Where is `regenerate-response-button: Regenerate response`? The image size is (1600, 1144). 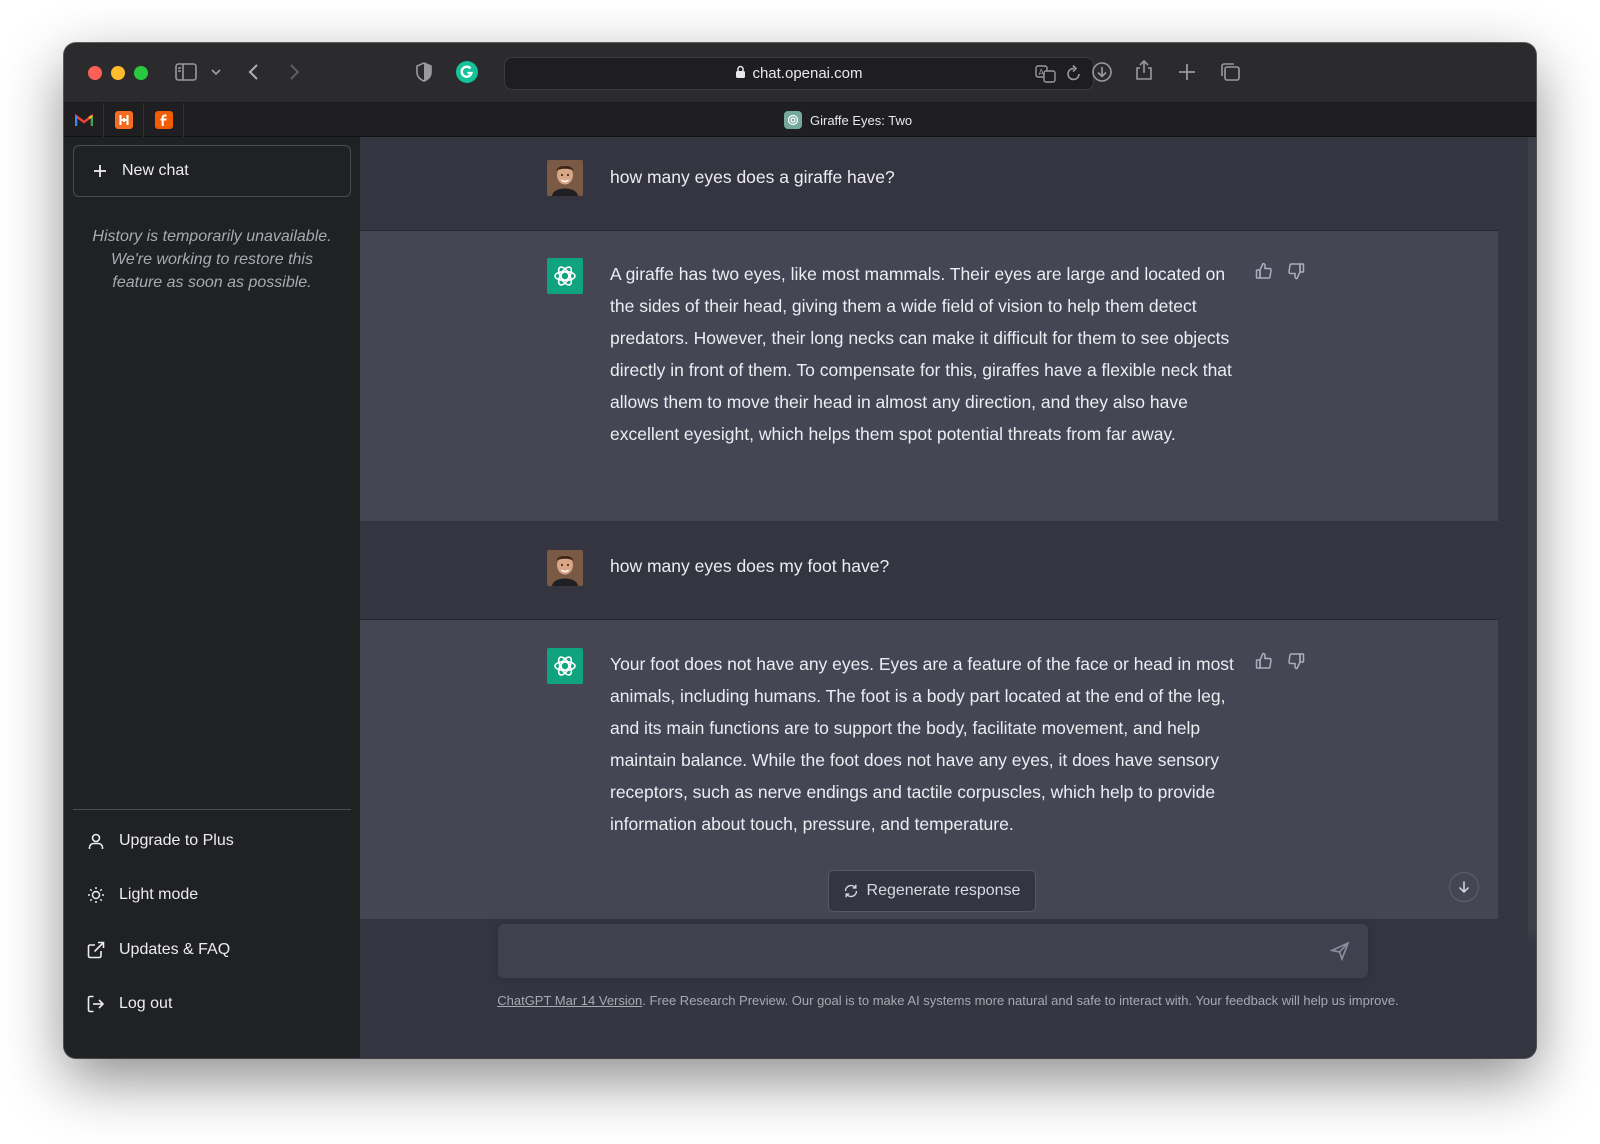
regenerate-response-button: Regenerate response is located at coordinates (932, 891).